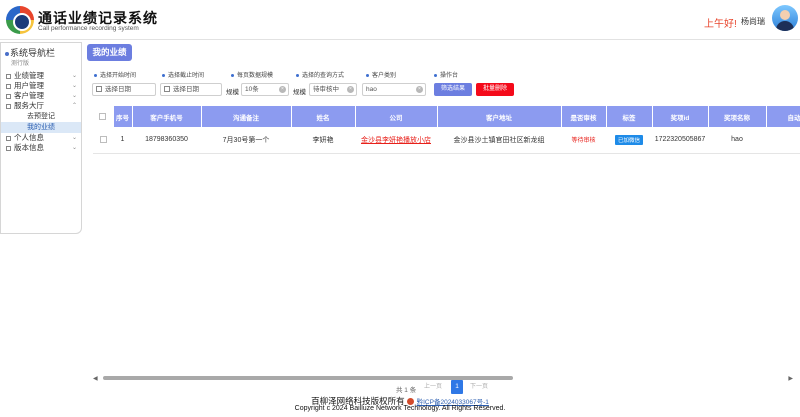 The height and width of the screenshot is (417, 800). I want to click on info-icon, so click(8, 148).